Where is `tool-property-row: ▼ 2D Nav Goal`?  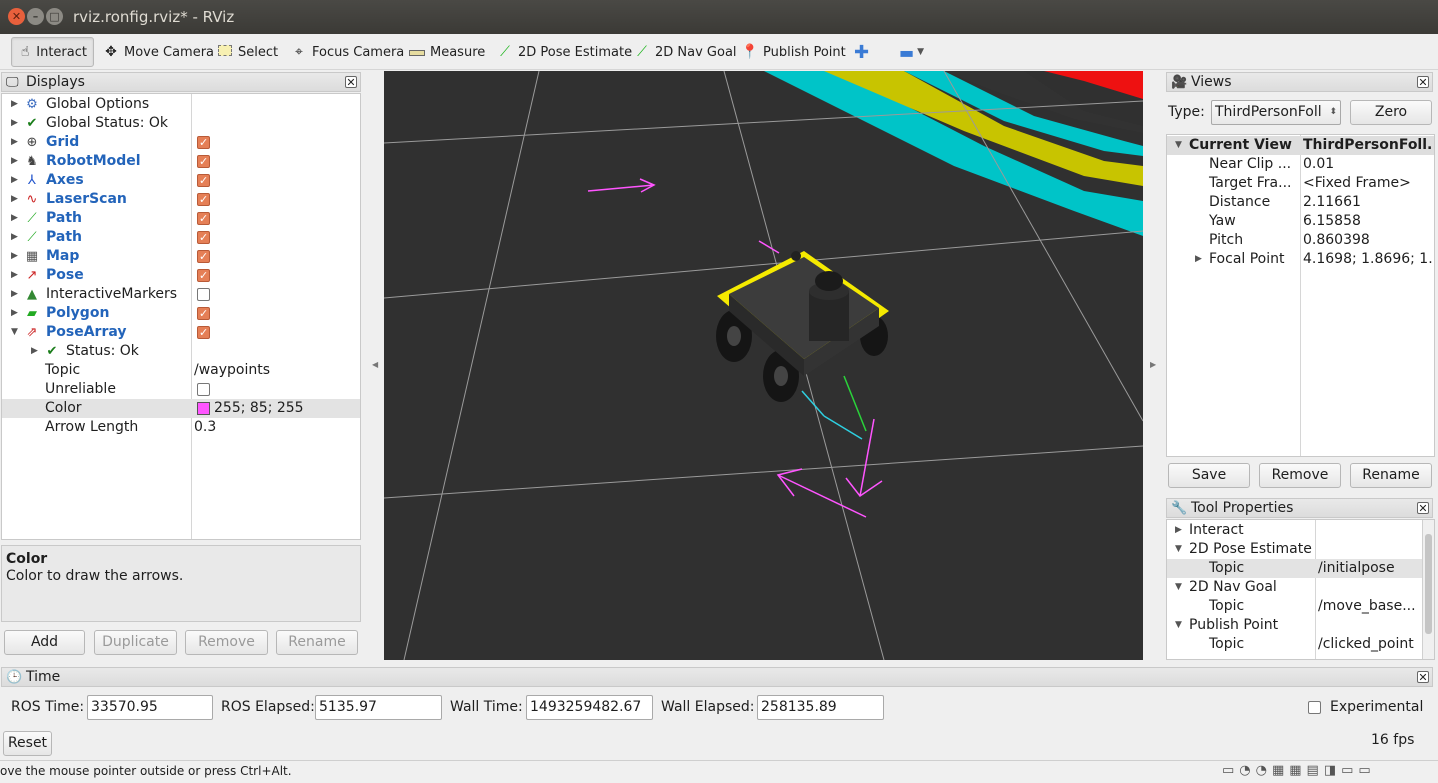
tool-property-row: ▼ 2D Nav Goal is located at coordinates (1300, 587).